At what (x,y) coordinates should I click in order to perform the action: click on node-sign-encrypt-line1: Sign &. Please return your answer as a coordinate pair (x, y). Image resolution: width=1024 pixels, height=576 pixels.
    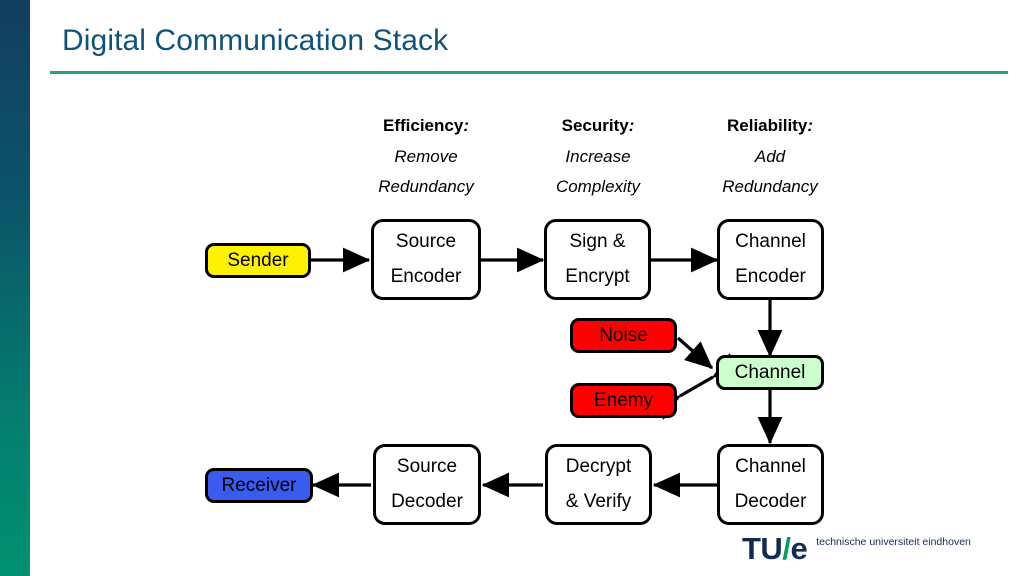
    Looking at the image, I should click on (597, 242).